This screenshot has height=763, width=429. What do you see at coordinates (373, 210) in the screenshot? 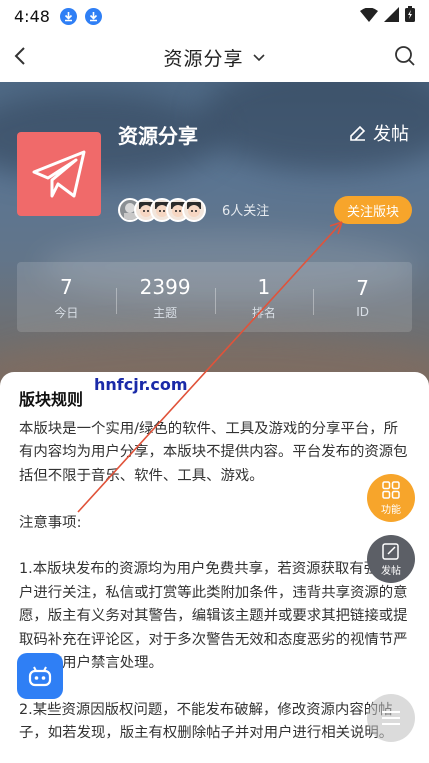
I see `follow-forum-button: 关注版块` at bounding box center [373, 210].